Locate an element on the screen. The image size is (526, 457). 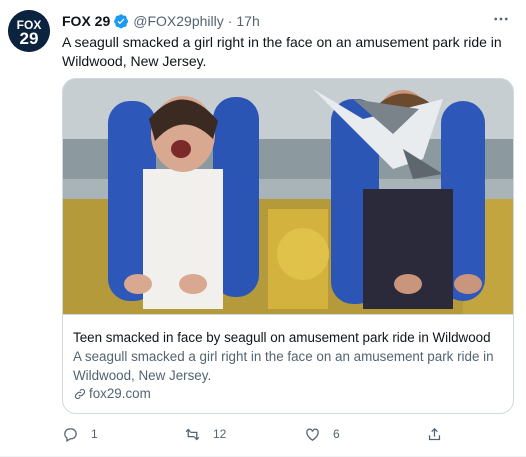
svg-text: 29 is located at coordinates (29, 38).